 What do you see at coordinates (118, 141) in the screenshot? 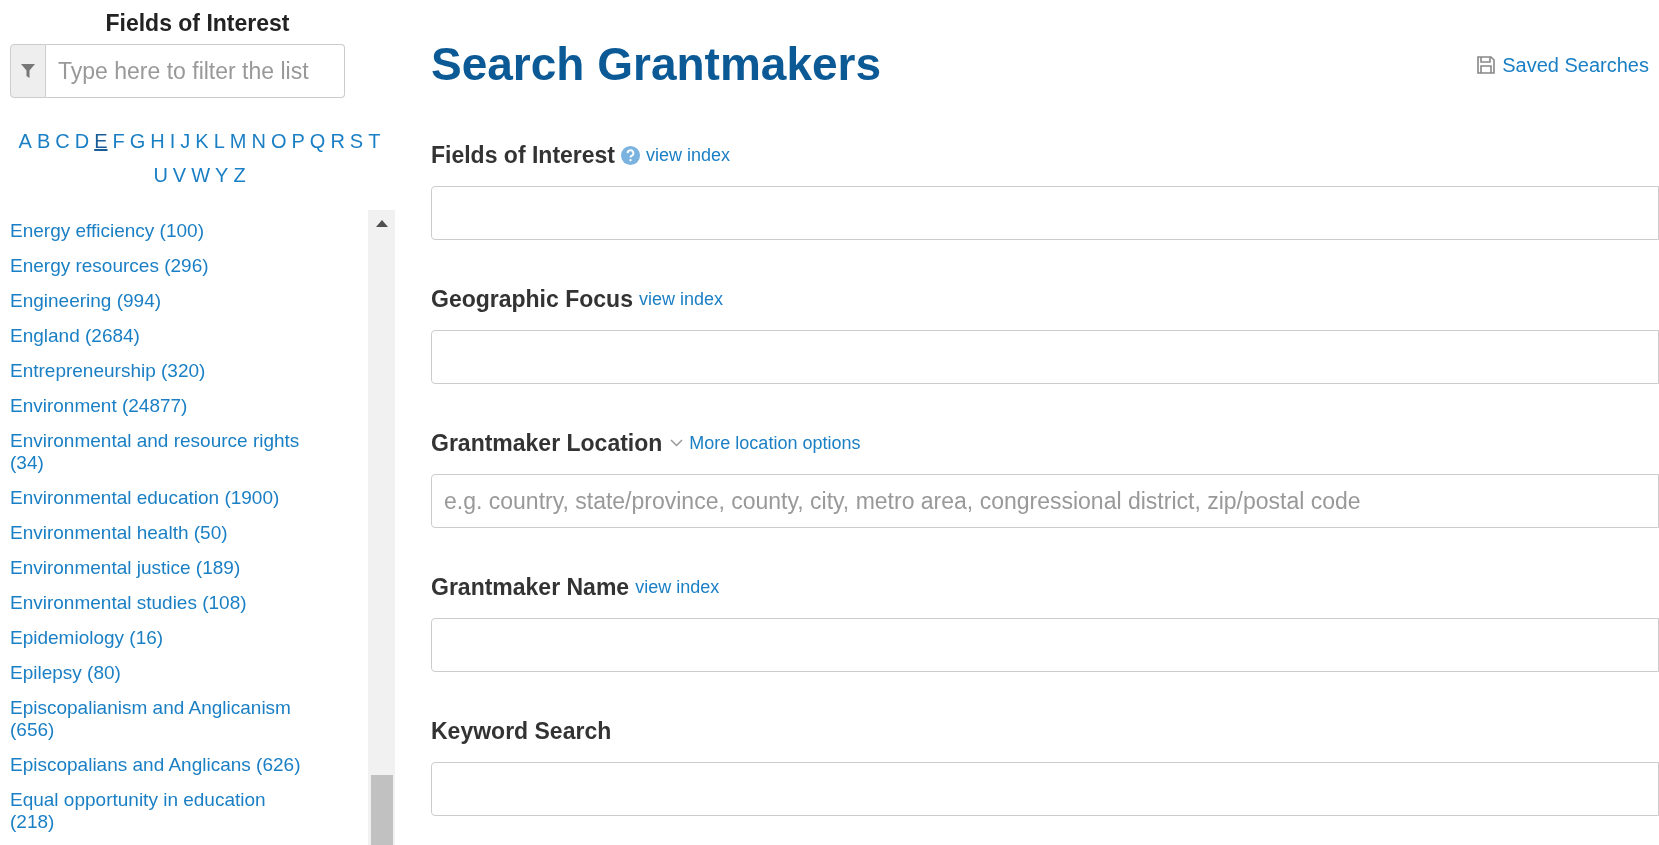
I see `letter-link: F` at bounding box center [118, 141].